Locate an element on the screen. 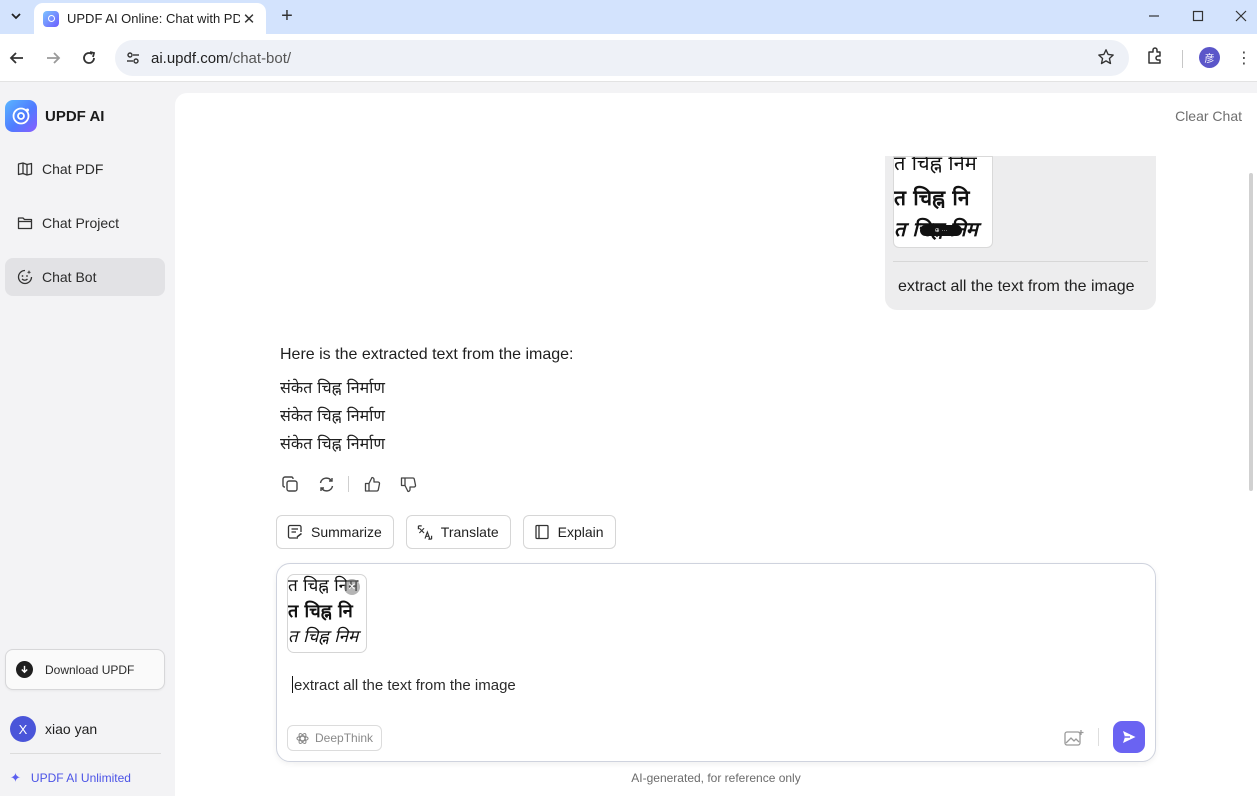 Image resolution: width=1257 pixels, height=796 pixels. browser-tab: UPDF AI Online: Chat with PDF ✕ is located at coordinates (150, 18).